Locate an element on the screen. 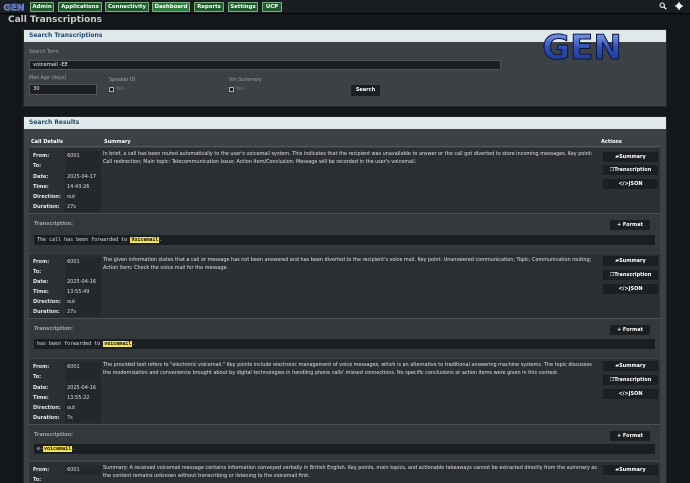  nav-connectivity: Connectivity is located at coordinates (127, 7).